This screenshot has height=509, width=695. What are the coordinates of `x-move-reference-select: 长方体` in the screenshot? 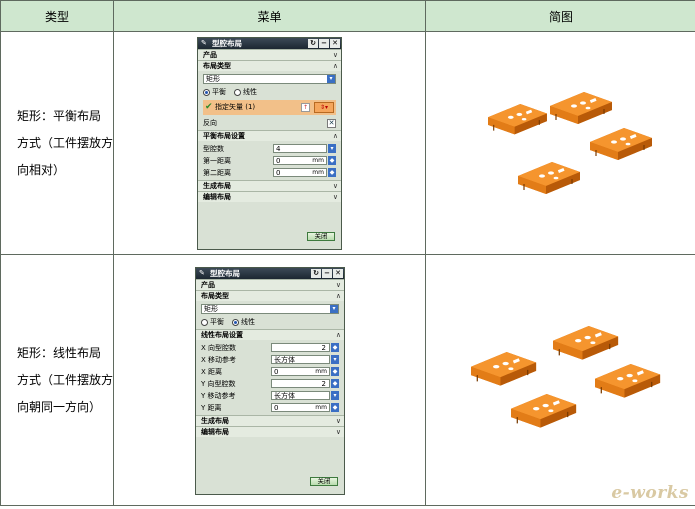 It's located at (300, 359).